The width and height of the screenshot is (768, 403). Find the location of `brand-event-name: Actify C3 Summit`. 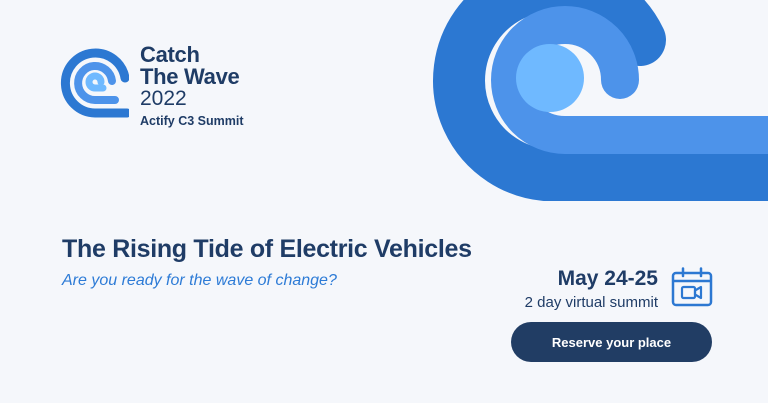

brand-event-name: Actify C3 Summit is located at coordinates (192, 121).